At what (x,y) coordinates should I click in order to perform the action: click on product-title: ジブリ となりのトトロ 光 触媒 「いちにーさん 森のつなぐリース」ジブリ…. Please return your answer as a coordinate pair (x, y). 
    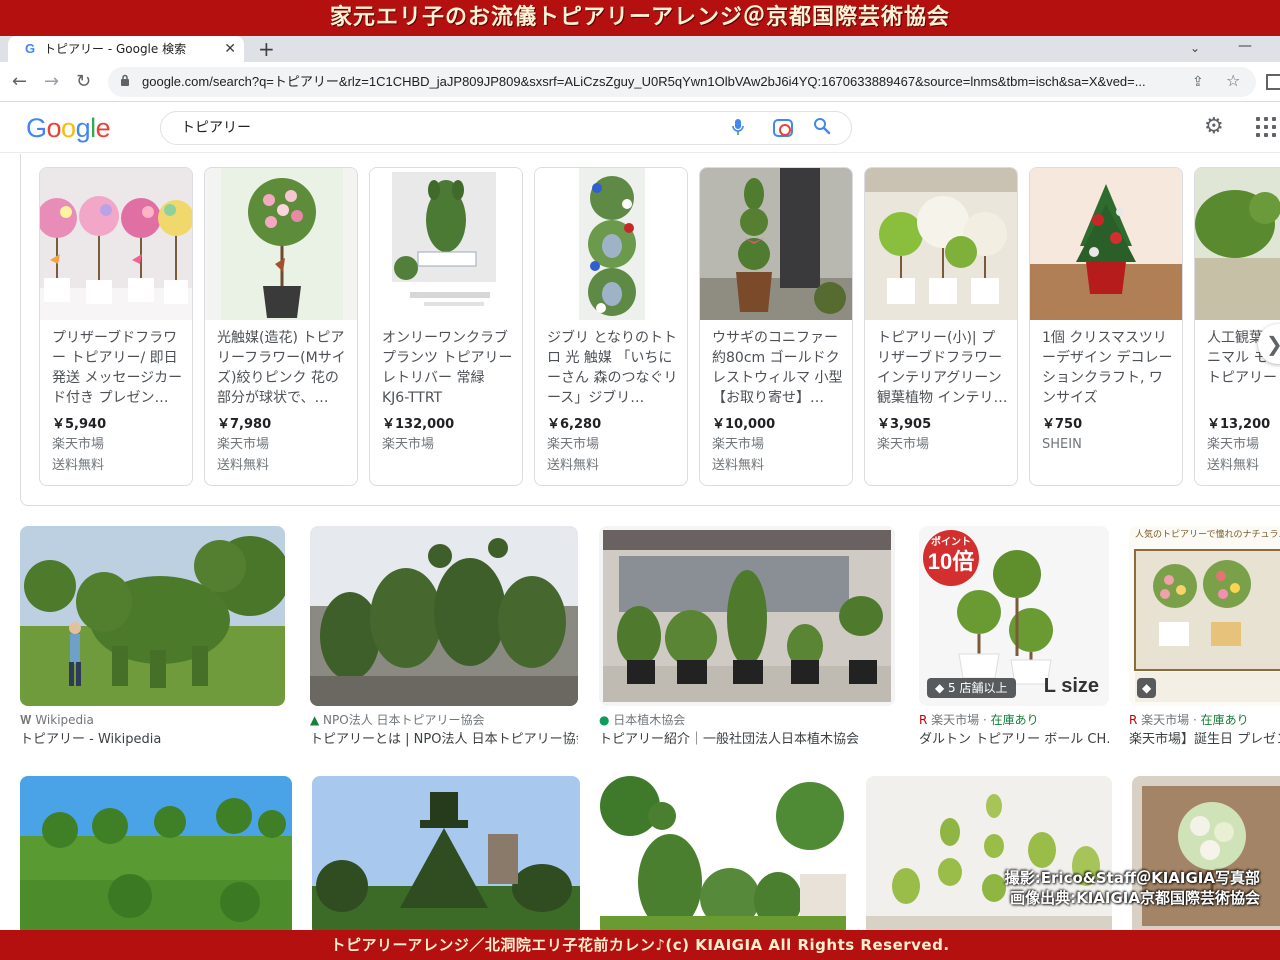
    Looking at the image, I should click on (612, 368).